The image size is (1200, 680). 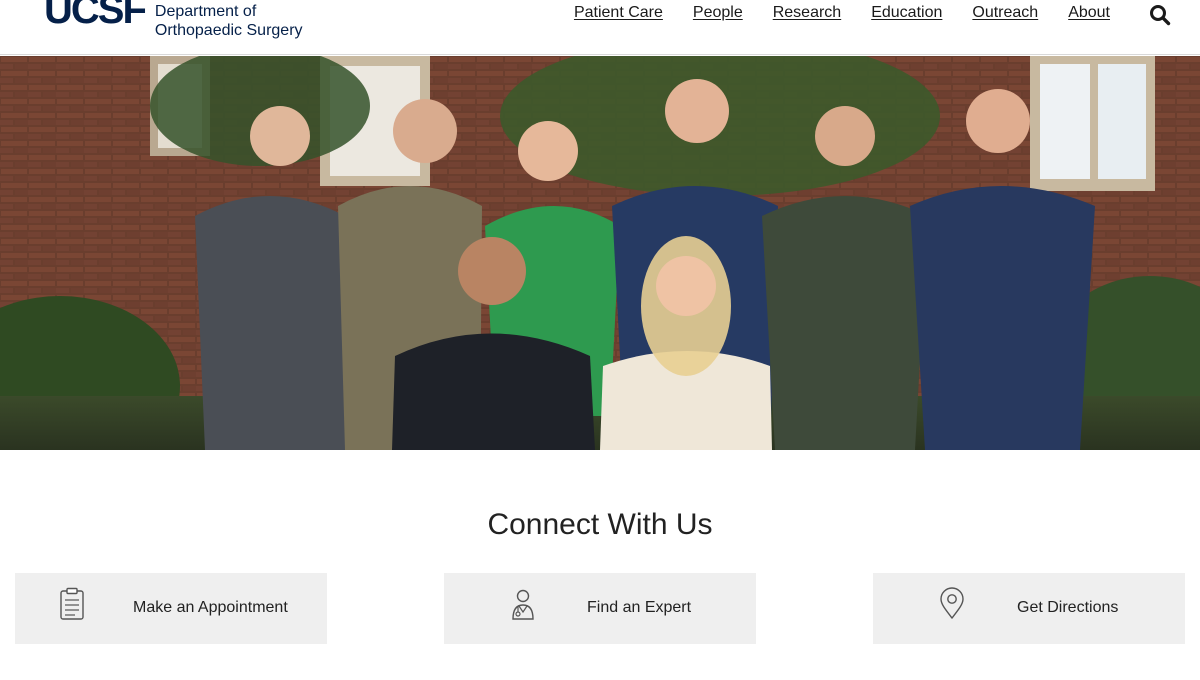 I want to click on search-button, so click(x=1160, y=15).